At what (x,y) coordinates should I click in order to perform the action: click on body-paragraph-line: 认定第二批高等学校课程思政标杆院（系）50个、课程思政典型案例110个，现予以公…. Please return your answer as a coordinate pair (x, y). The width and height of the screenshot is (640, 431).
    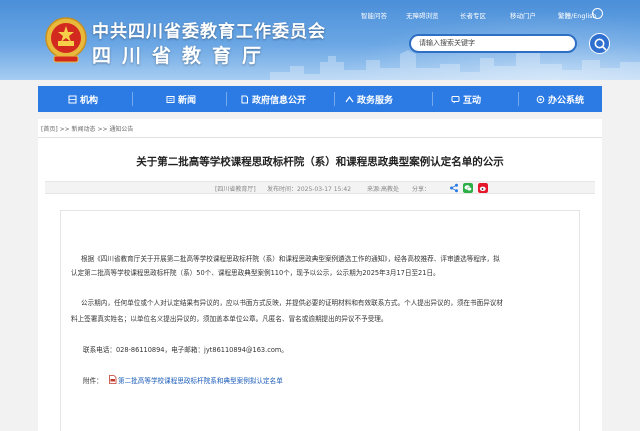
    Looking at the image, I should click on (255, 273).